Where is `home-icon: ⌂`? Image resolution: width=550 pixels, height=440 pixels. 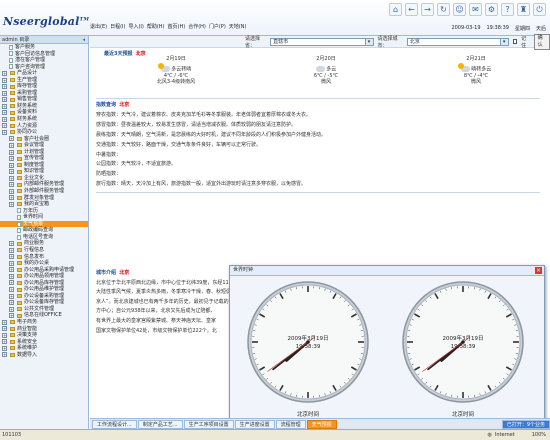 home-icon: ⌂ is located at coordinates (395, 9).